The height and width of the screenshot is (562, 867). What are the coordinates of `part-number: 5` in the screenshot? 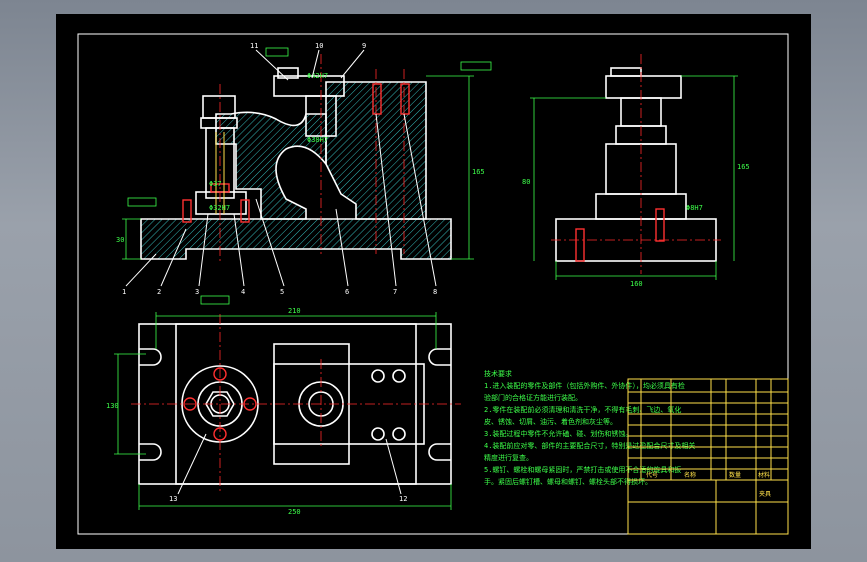 It's located at (282, 292).